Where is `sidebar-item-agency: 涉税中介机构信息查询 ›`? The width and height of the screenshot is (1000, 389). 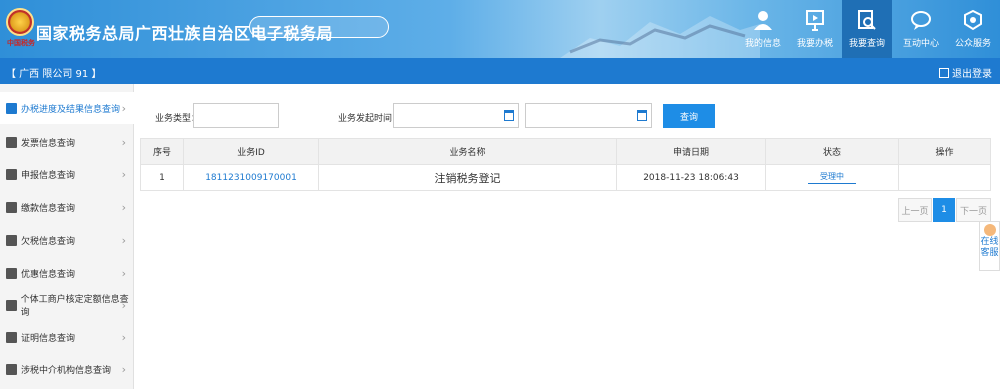 sidebar-item-agency: 涉税中介机构信息查询 › is located at coordinates (67, 369).